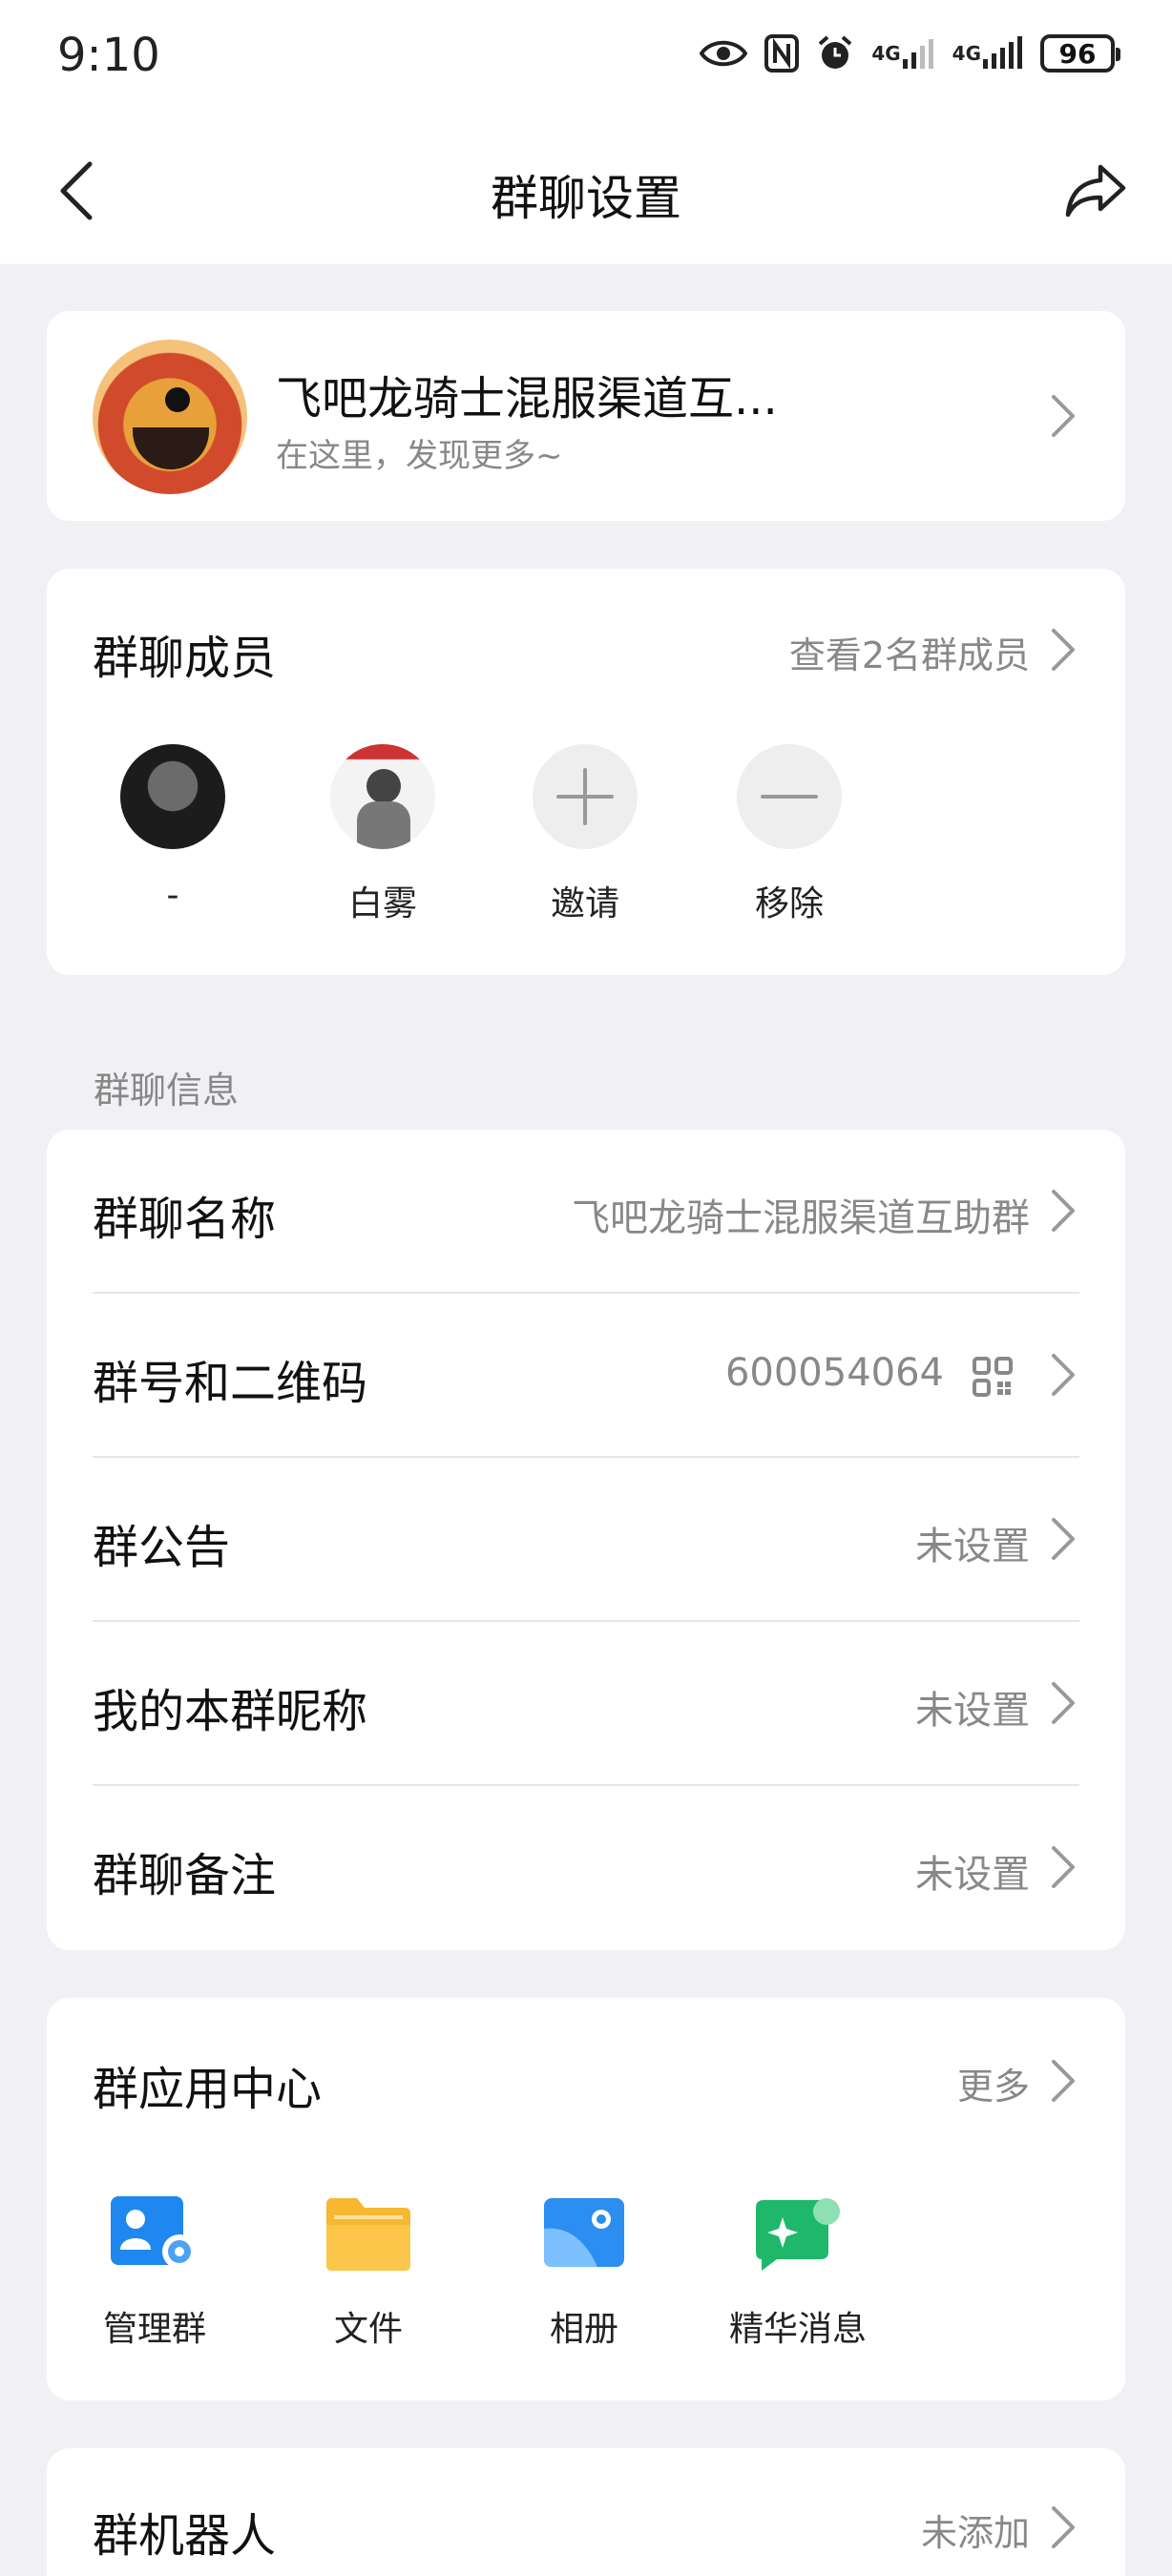  What do you see at coordinates (154, 2273) in the screenshot?
I see `app-manage-group: 管理群` at bounding box center [154, 2273].